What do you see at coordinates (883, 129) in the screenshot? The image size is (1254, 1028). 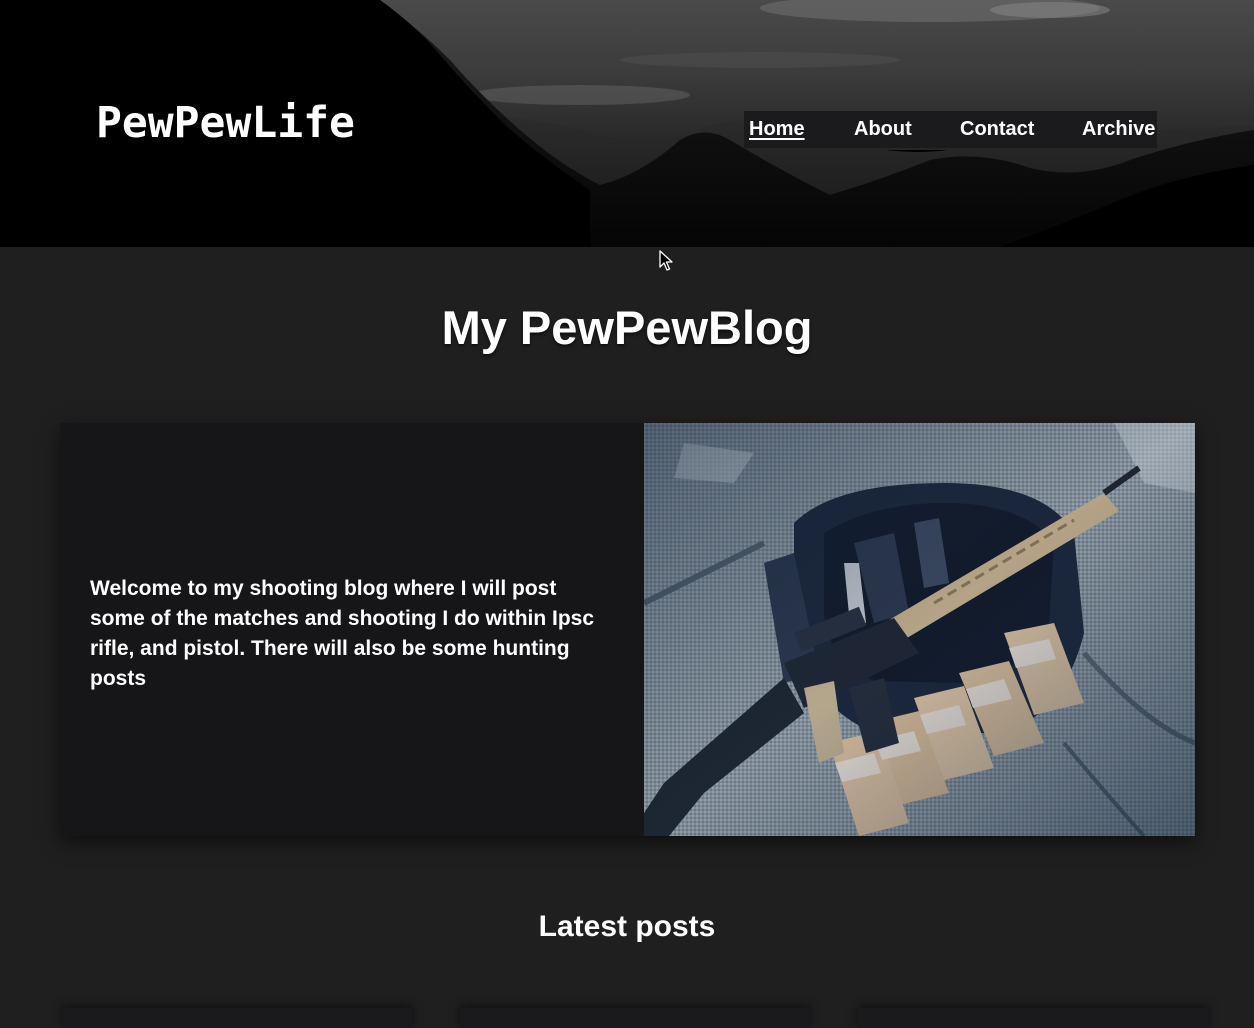 I see `nav-about: About` at bounding box center [883, 129].